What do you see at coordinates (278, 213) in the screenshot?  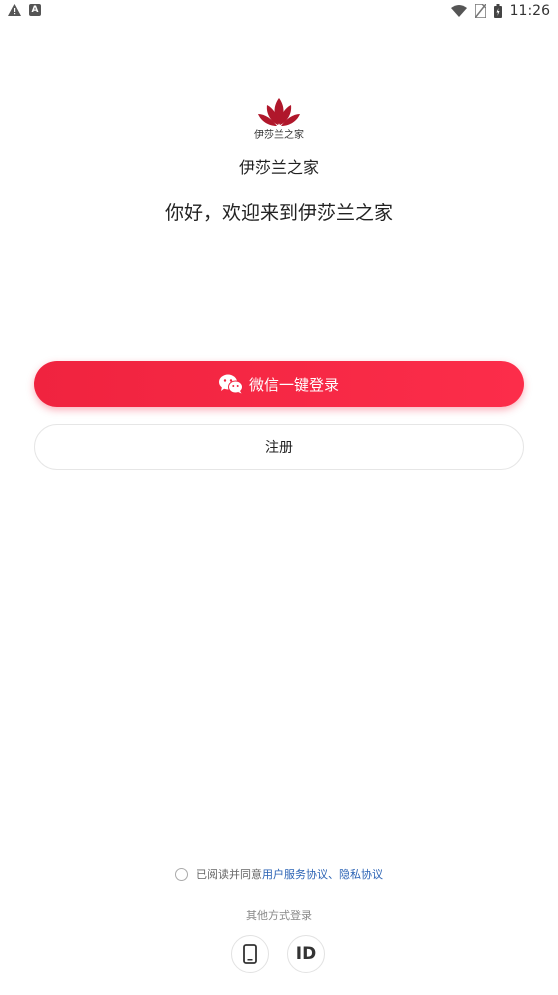 I see `welcome-message: 你好，欢迎来到伊莎兰之家` at bounding box center [278, 213].